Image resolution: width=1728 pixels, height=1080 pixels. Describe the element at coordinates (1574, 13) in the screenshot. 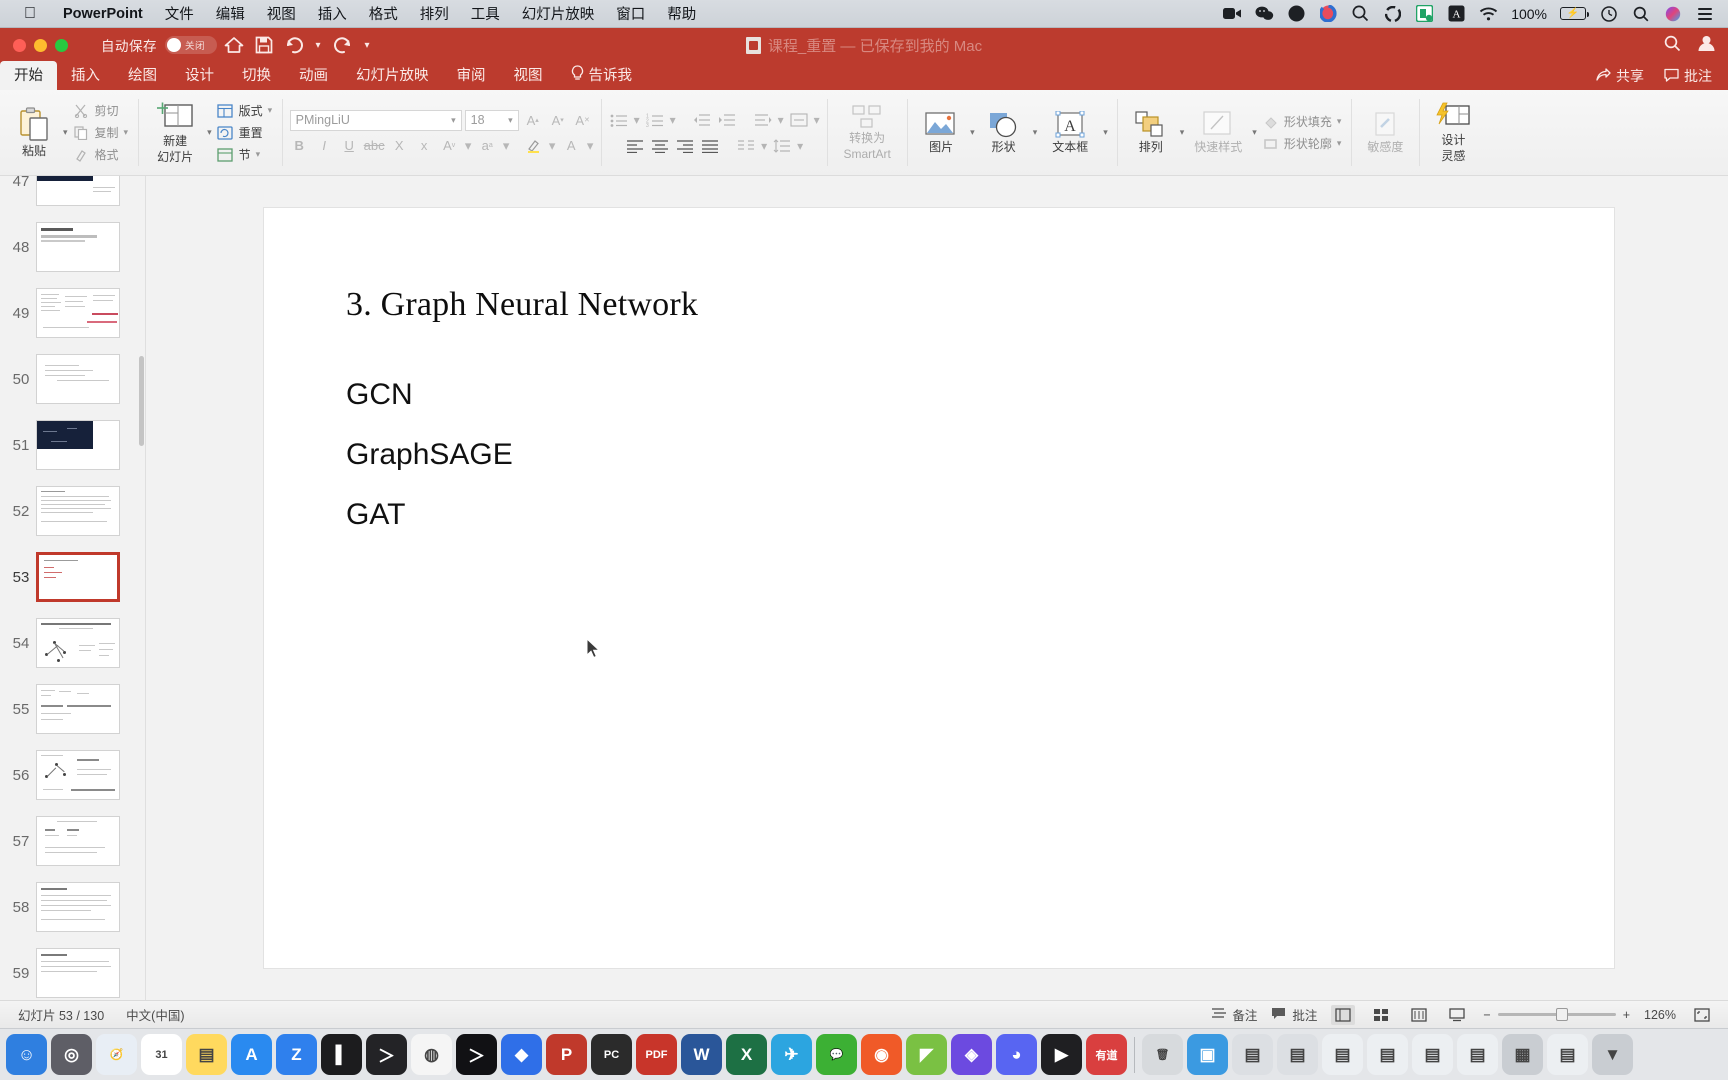

I see `battery-charging-icon: ⚡` at that location.